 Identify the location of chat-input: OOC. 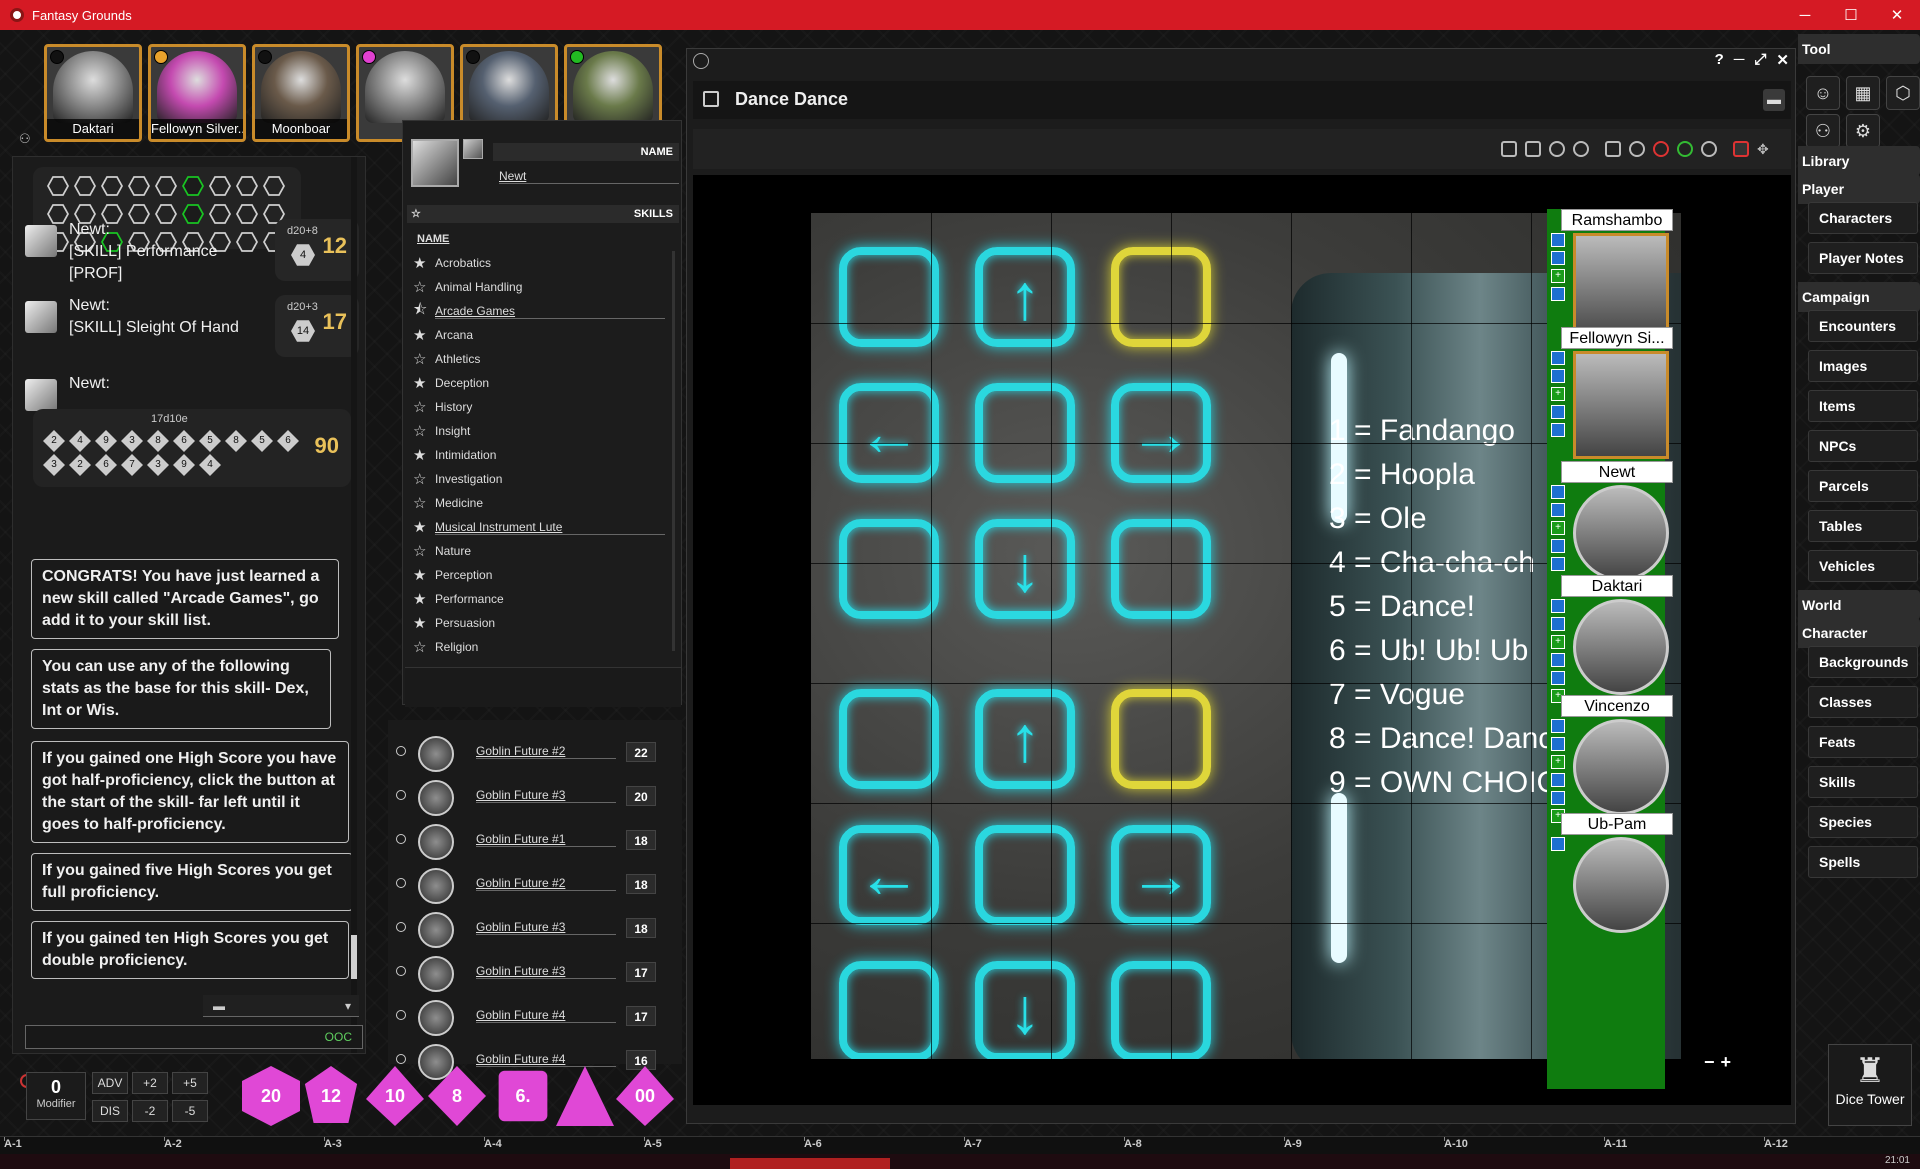
(194, 1037).